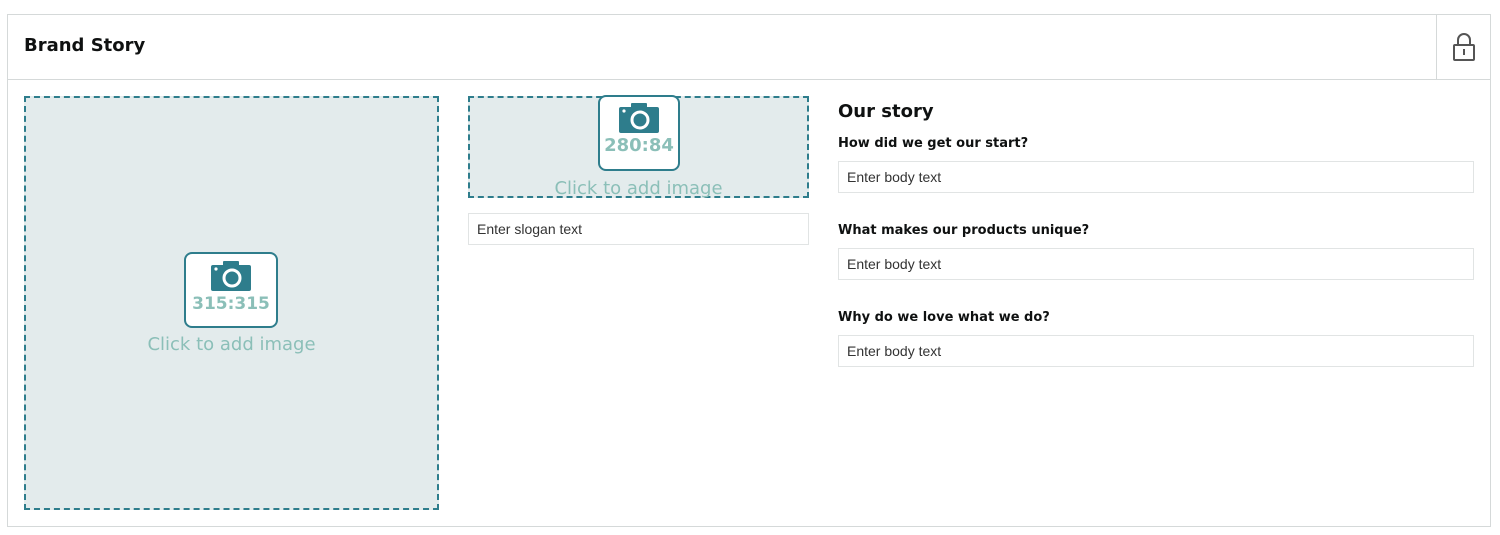 The width and height of the screenshot is (1500, 535). Describe the element at coordinates (933, 143) in the screenshot. I see `question-label-start: How did we get our start?` at that location.